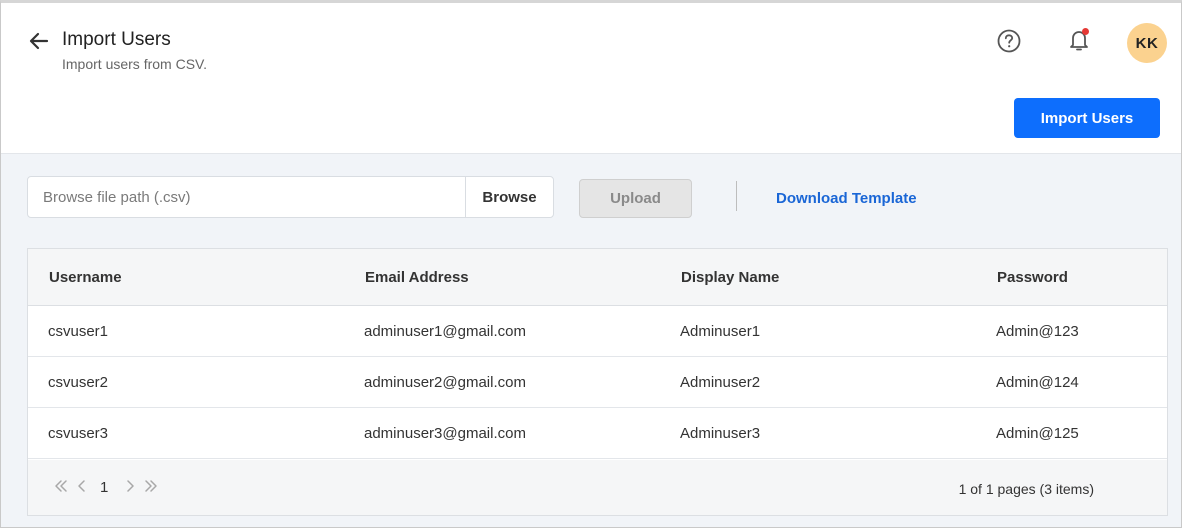  I want to click on toolbar-divider, so click(736, 196).